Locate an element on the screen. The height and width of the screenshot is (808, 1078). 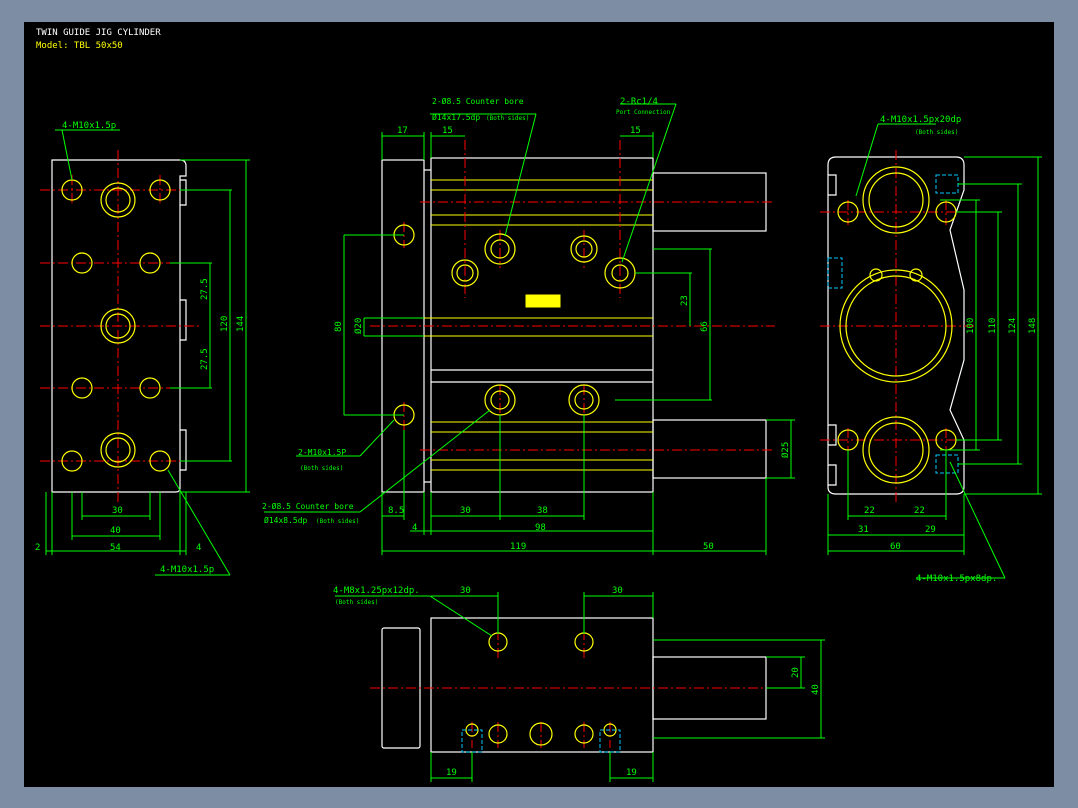
front-callout-cb2-a: 2-Ø8.5 Counter bore is located at coordinates (308, 506).